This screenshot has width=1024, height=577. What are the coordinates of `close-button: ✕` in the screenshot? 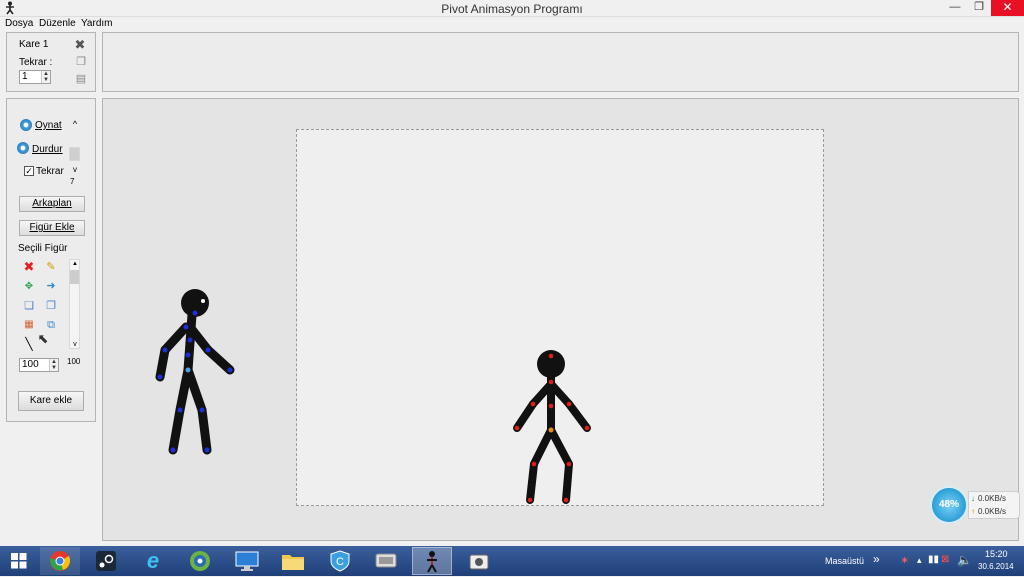 It's located at (1007, 8).